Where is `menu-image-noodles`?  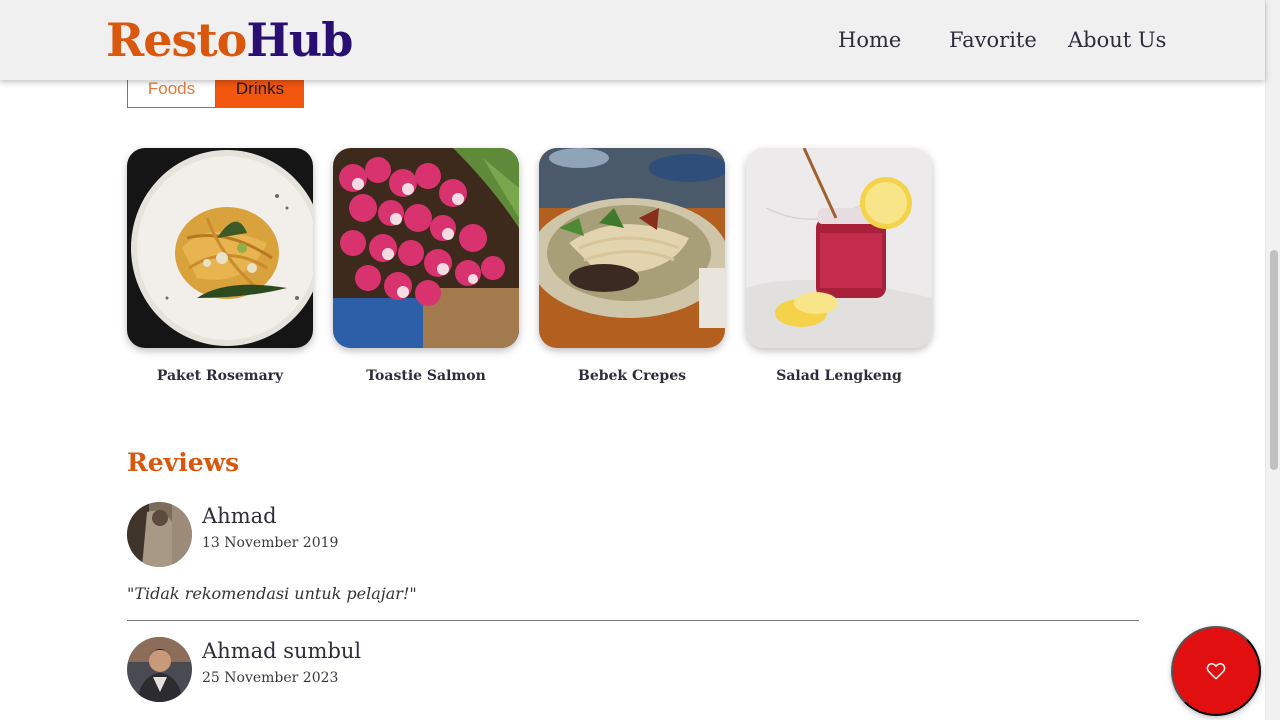
menu-image-noodles is located at coordinates (632, 248).